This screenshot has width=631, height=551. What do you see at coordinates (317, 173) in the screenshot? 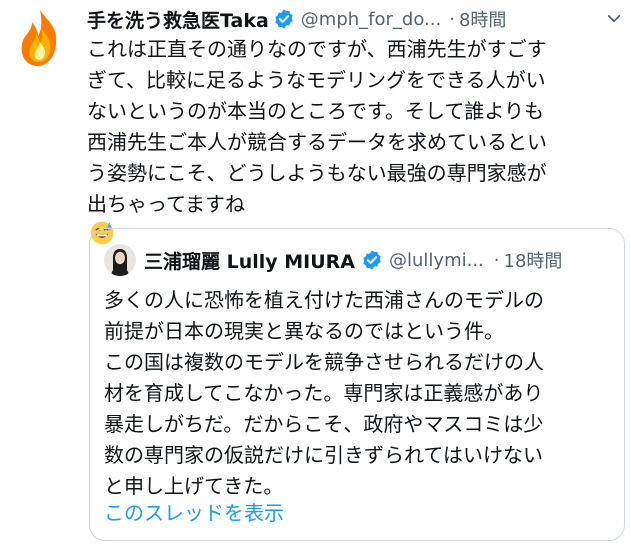
I see `tweet-text-line: う姿勢にこそ、どうしようもない最強の専門家感が` at bounding box center [317, 173].